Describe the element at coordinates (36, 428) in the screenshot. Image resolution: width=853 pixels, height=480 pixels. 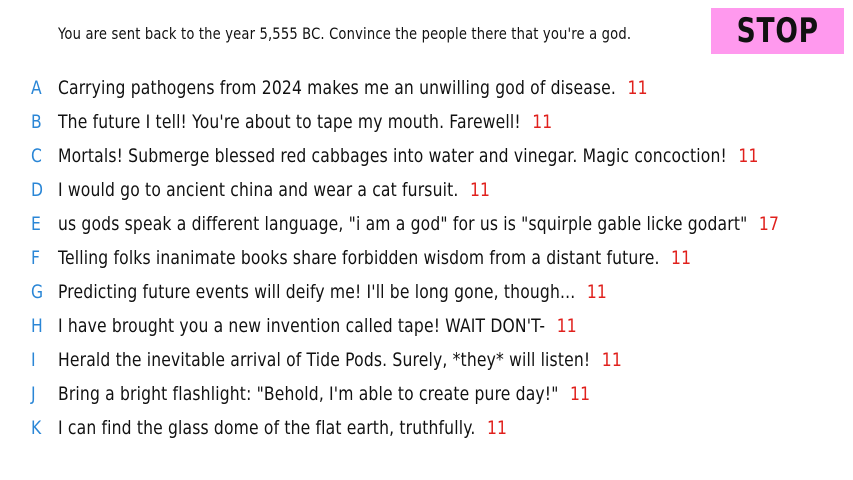
I see `answer-letter: K` at that location.